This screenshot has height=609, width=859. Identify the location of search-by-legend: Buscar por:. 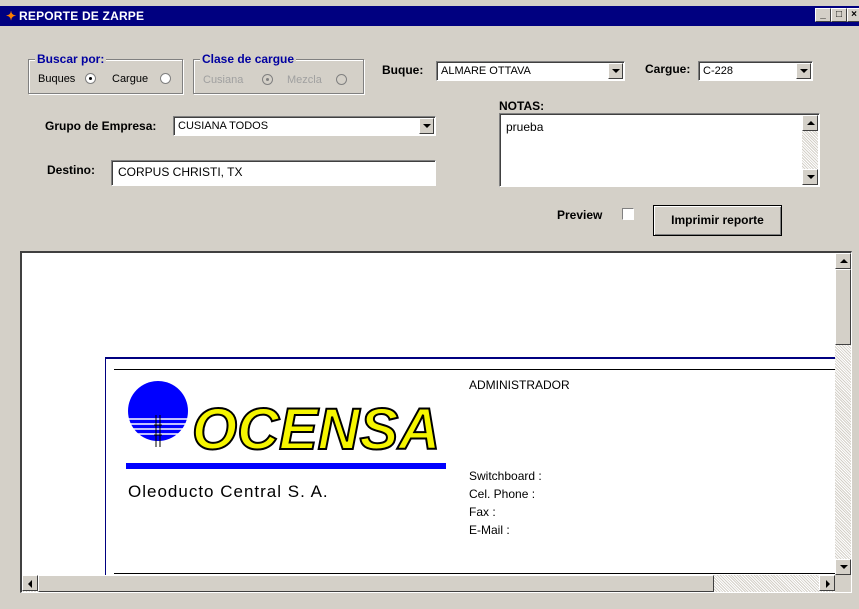
(71, 59).